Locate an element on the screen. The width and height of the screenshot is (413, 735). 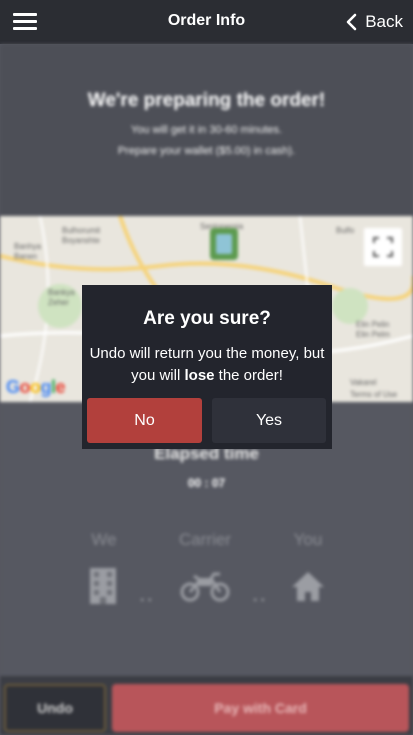
map-label: Bulhorumit is located at coordinates (81, 230).